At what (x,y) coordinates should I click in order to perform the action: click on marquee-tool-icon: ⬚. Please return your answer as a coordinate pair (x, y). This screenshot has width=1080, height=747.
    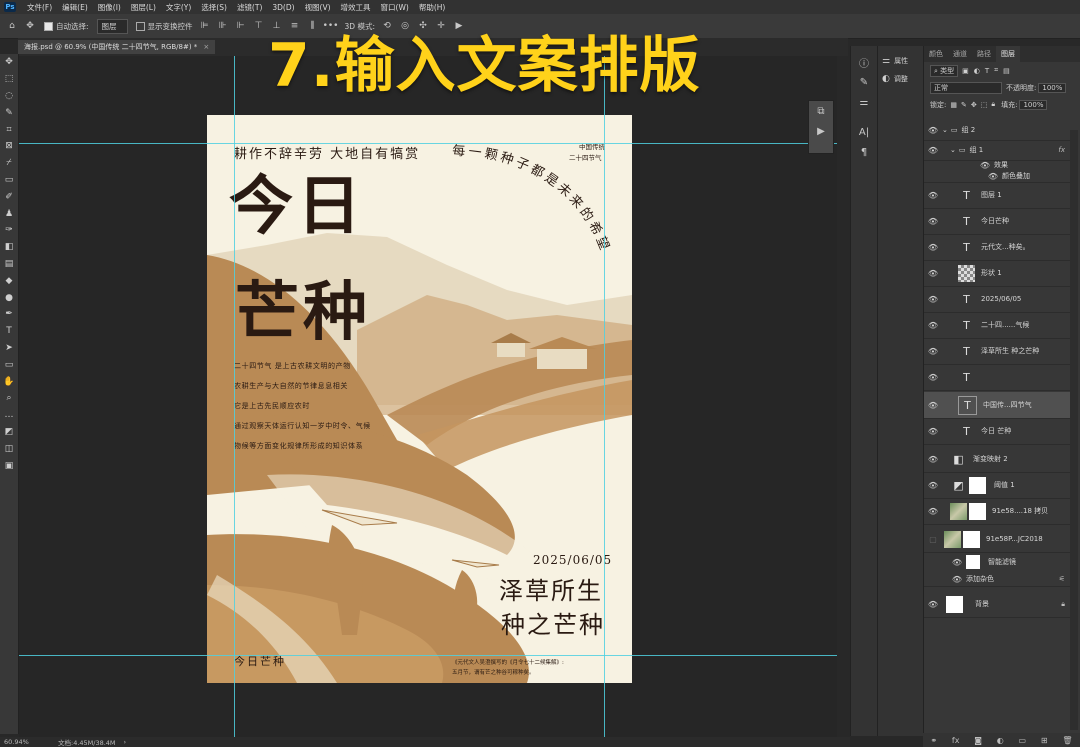
    Looking at the image, I should click on (9, 79).